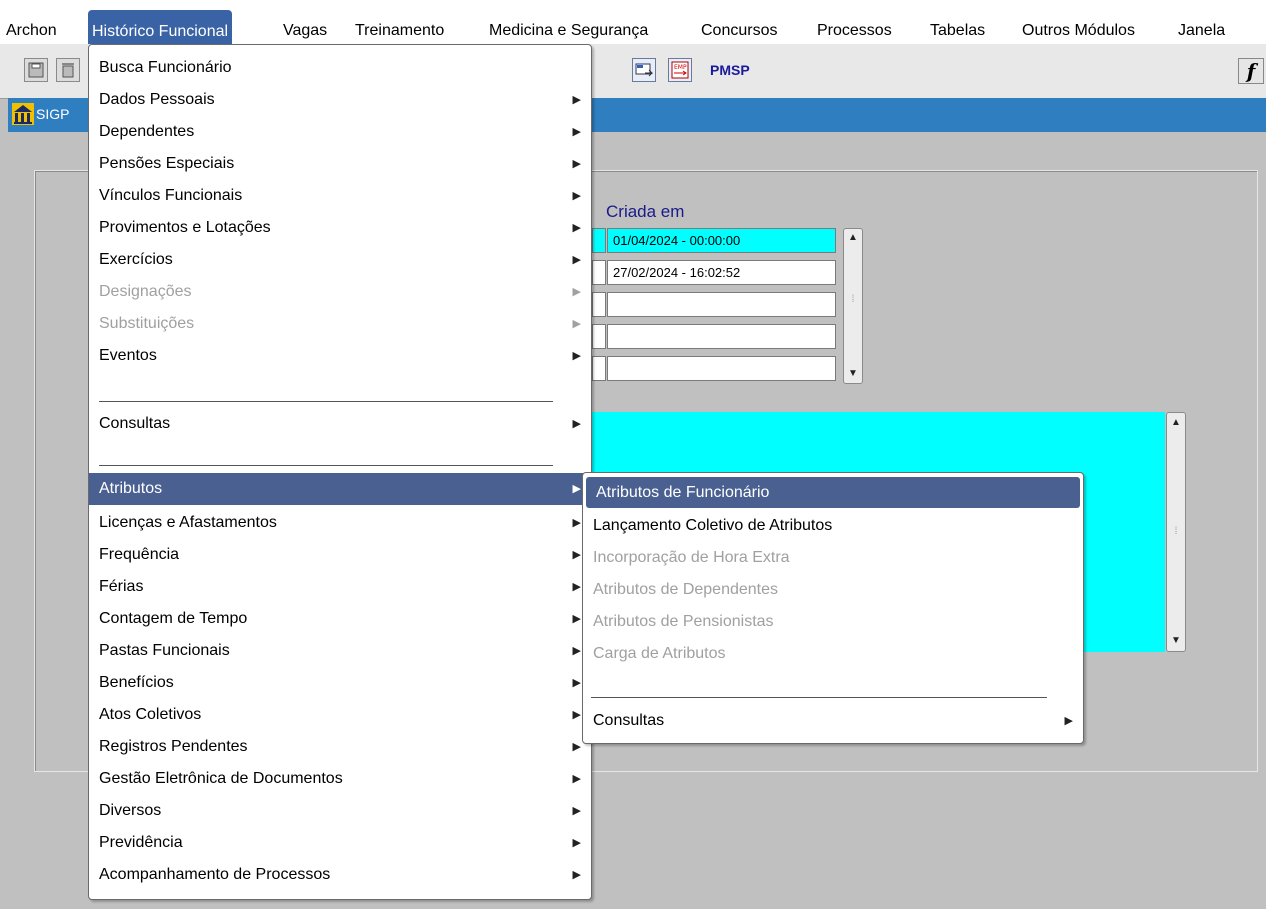 The width and height of the screenshot is (1266, 909). What do you see at coordinates (340, 68) in the screenshot?
I see `menu-item-busca-funcionario: Busca Funcionário` at bounding box center [340, 68].